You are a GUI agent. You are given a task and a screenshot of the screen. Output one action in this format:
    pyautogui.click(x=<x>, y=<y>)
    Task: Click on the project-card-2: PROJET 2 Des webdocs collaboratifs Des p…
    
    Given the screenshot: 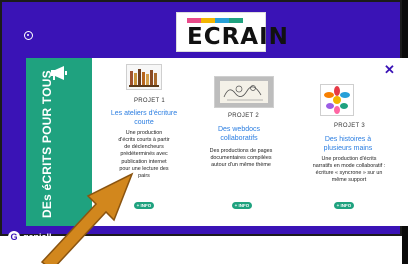 What is the action you would take?
    pyautogui.click(x=249, y=142)
    